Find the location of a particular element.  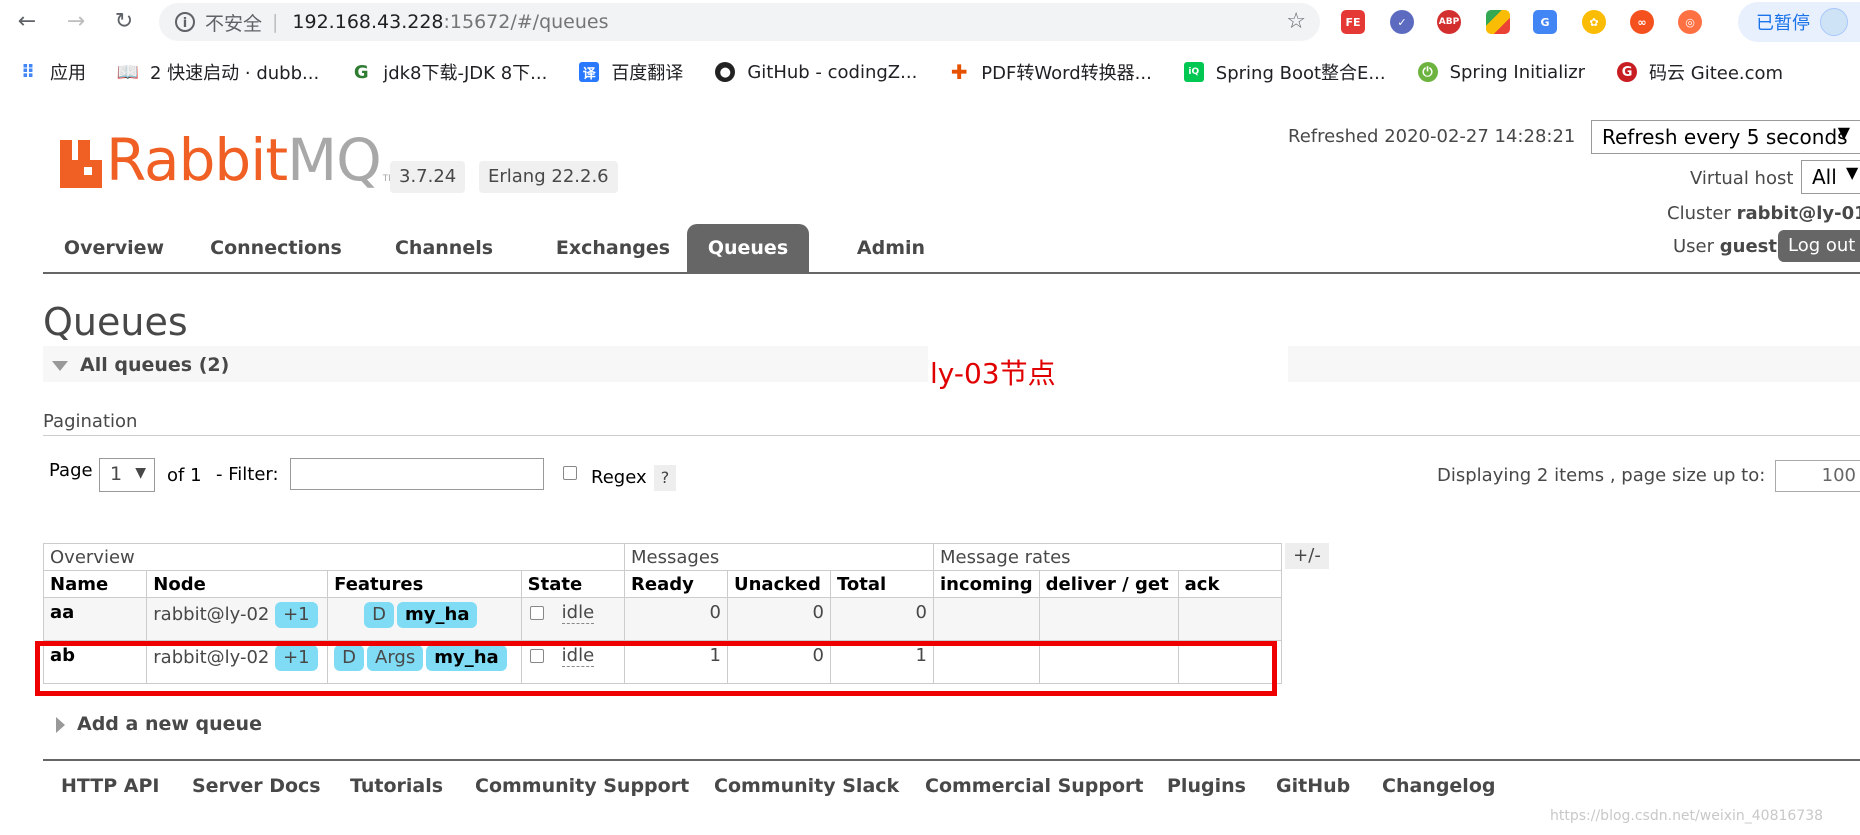

tab-queues: Queues is located at coordinates (748, 248).